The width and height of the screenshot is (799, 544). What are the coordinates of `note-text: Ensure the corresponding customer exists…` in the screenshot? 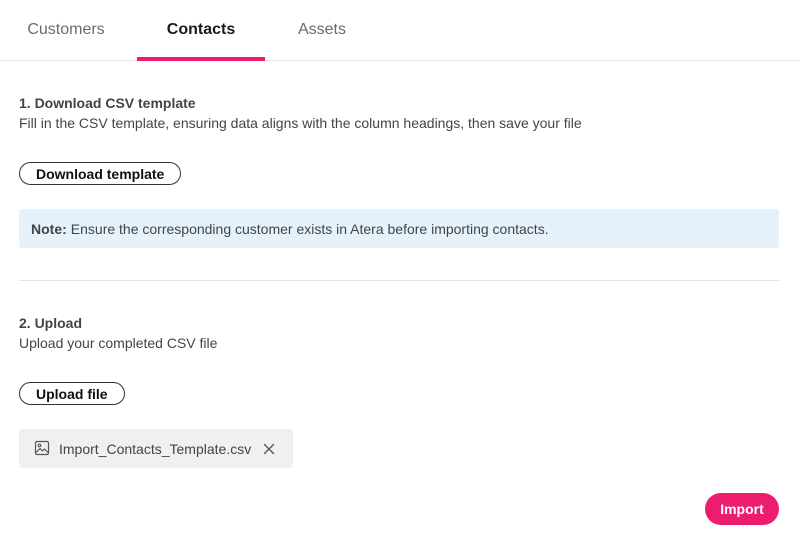 It's located at (309, 228).